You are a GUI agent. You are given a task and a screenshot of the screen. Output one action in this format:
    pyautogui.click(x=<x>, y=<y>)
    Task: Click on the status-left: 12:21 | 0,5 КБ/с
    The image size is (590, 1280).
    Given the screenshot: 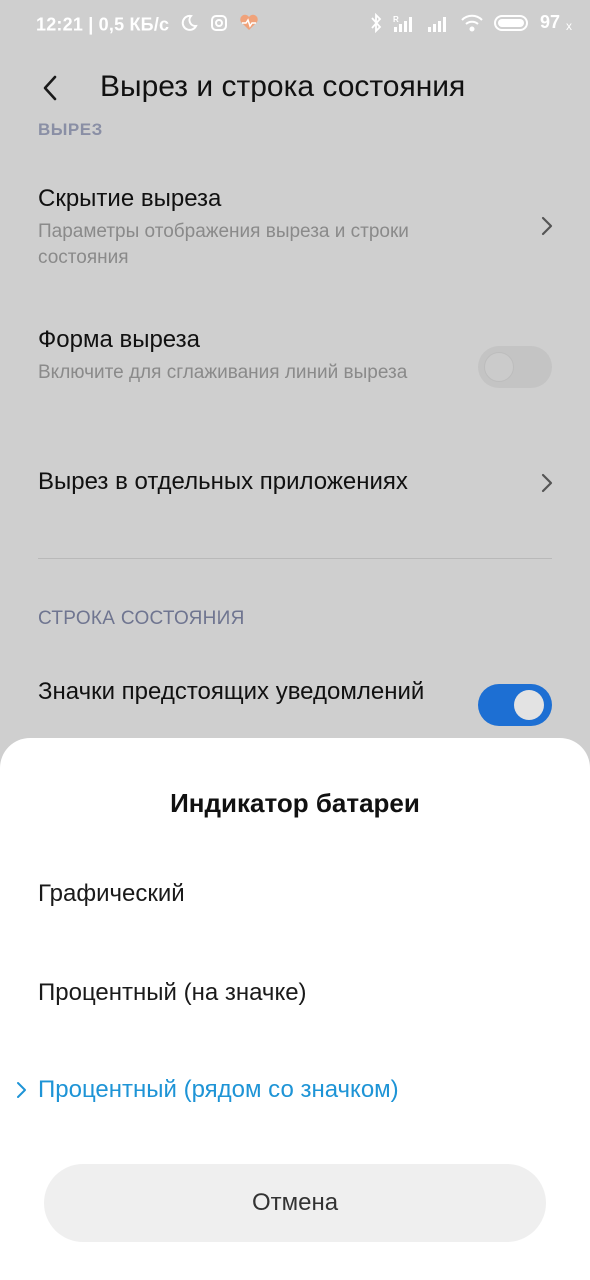 What is the action you would take?
    pyautogui.click(x=147, y=25)
    